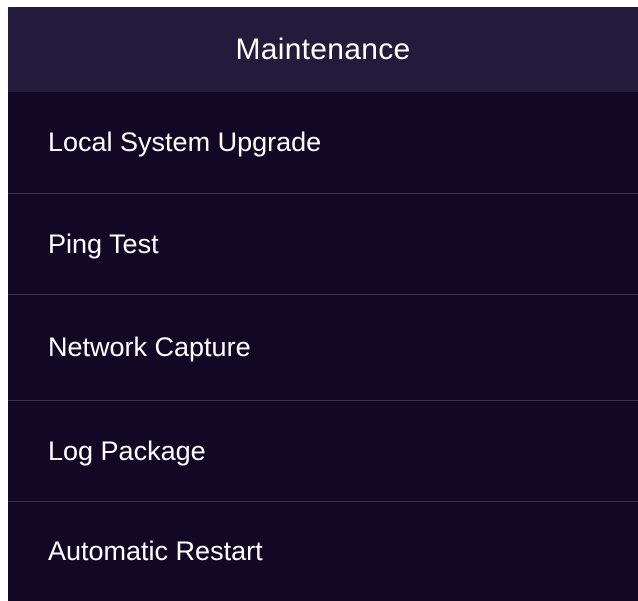 This screenshot has width=638, height=601. Describe the element at coordinates (155, 550) in the screenshot. I see `menu-item-label: Automatic Restart` at that location.